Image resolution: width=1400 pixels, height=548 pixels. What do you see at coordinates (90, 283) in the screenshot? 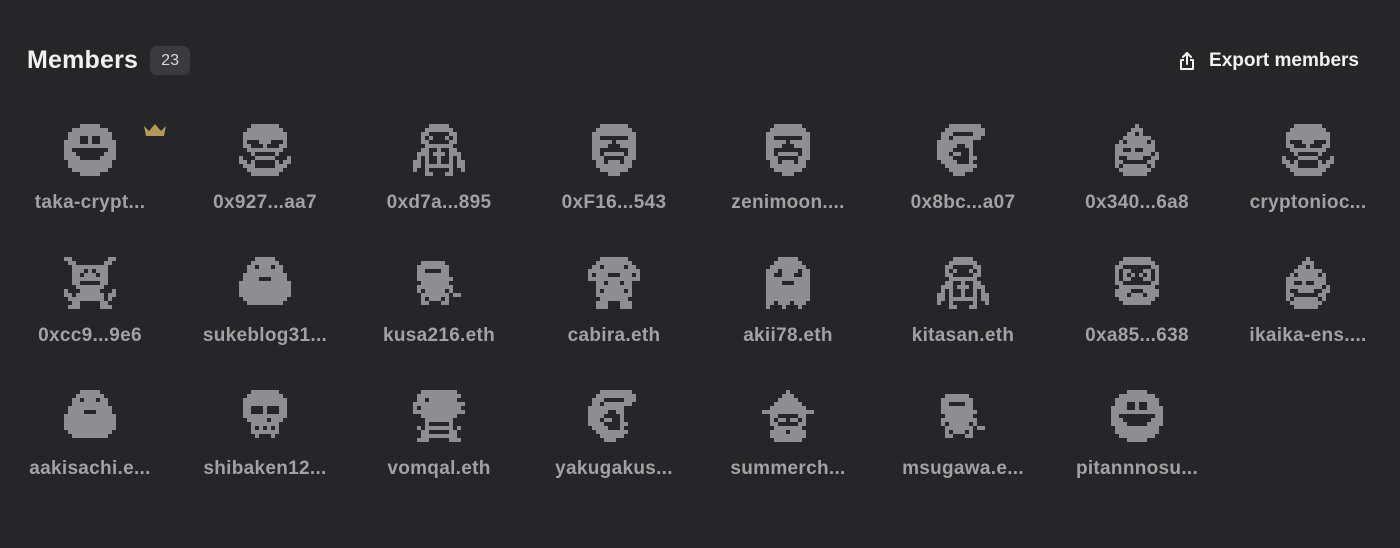
I see `member-avatar-horned-creature` at bounding box center [90, 283].